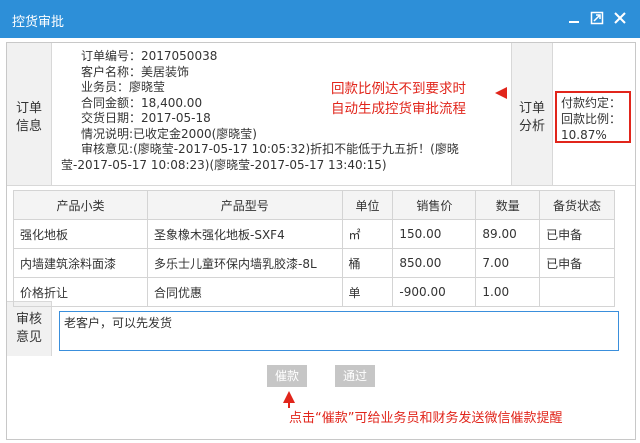 The image size is (640, 443). What do you see at coordinates (426, 418) in the screenshot?
I see `annotation-bottom: 点击“催款”可给业务员和财务发送微信催款提醒` at bounding box center [426, 418].